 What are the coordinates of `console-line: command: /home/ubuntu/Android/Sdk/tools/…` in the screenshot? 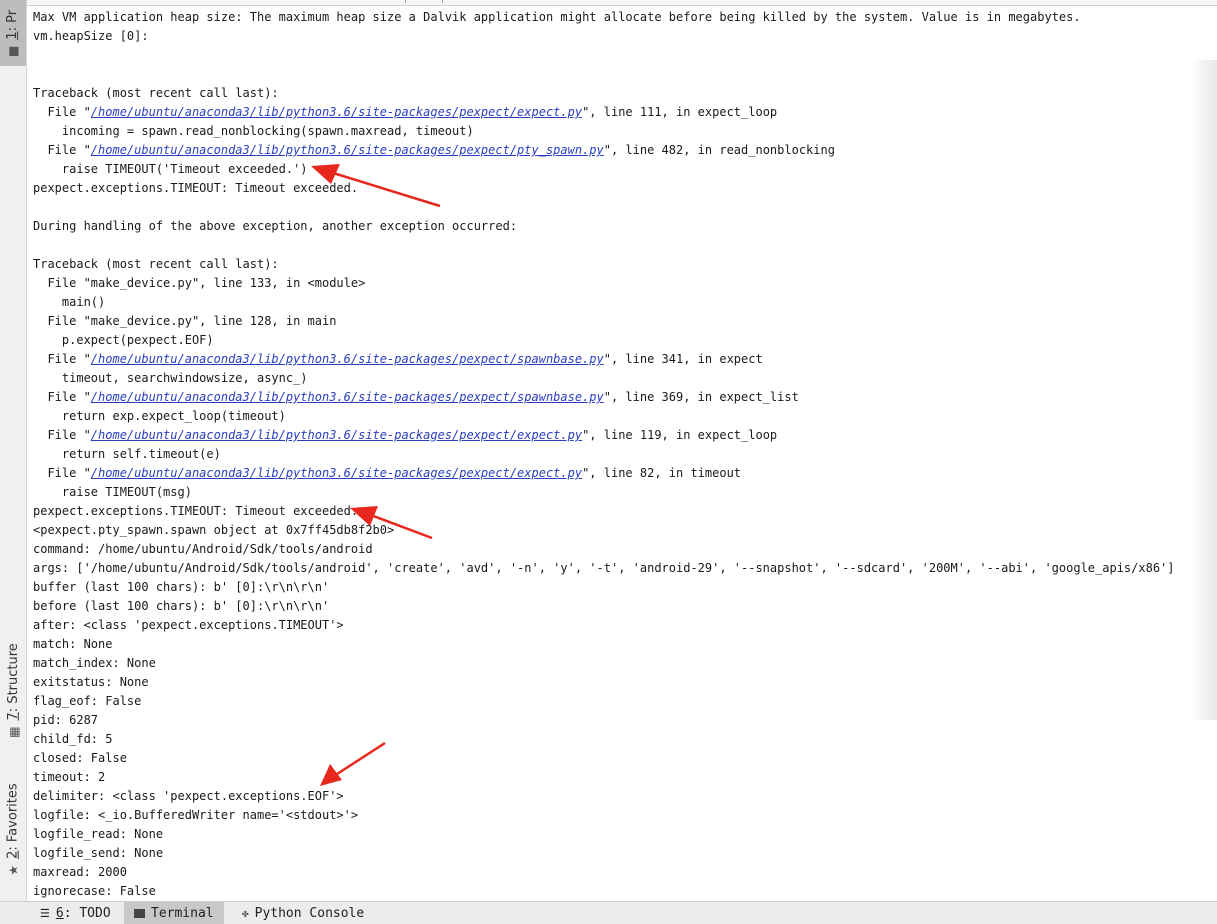 It's located at (203, 549).